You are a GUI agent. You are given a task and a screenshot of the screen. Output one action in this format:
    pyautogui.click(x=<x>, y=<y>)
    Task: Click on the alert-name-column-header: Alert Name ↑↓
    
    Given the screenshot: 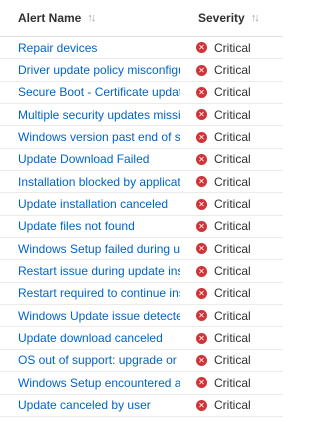 What is the action you would take?
    pyautogui.click(x=90, y=18)
    